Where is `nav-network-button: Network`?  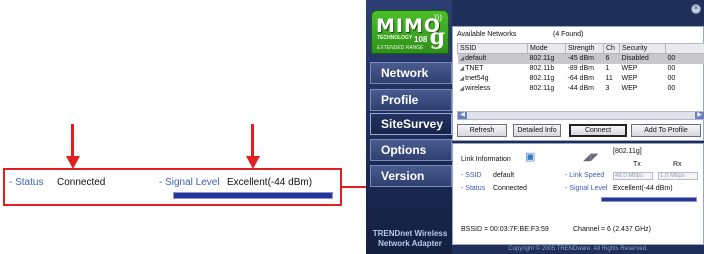
nav-network-button: Network is located at coordinates (411, 73).